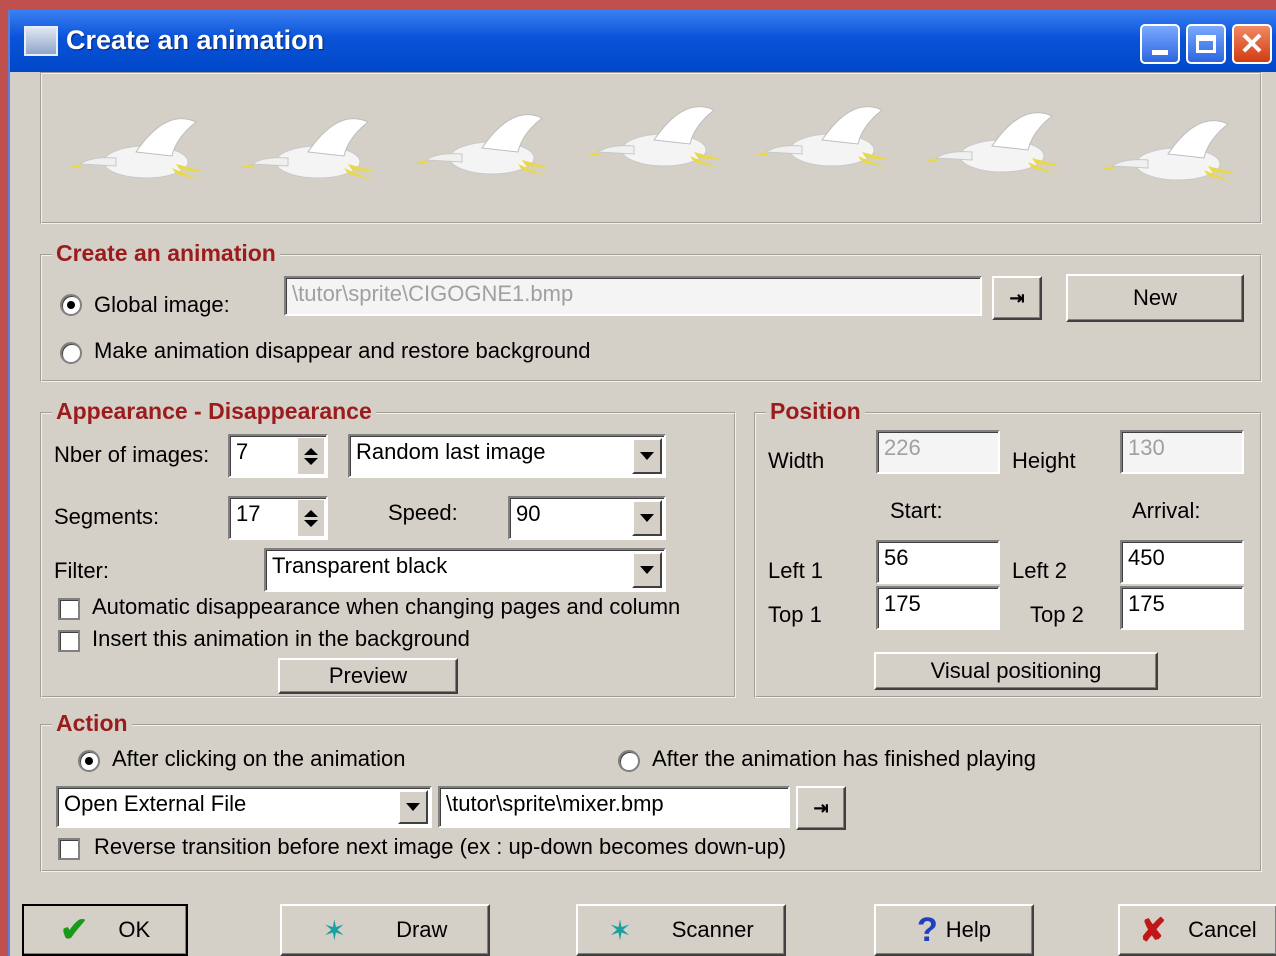 This screenshot has width=1276, height=956. Describe the element at coordinates (528, 513) in the screenshot. I see `speed-value: 90` at that location.